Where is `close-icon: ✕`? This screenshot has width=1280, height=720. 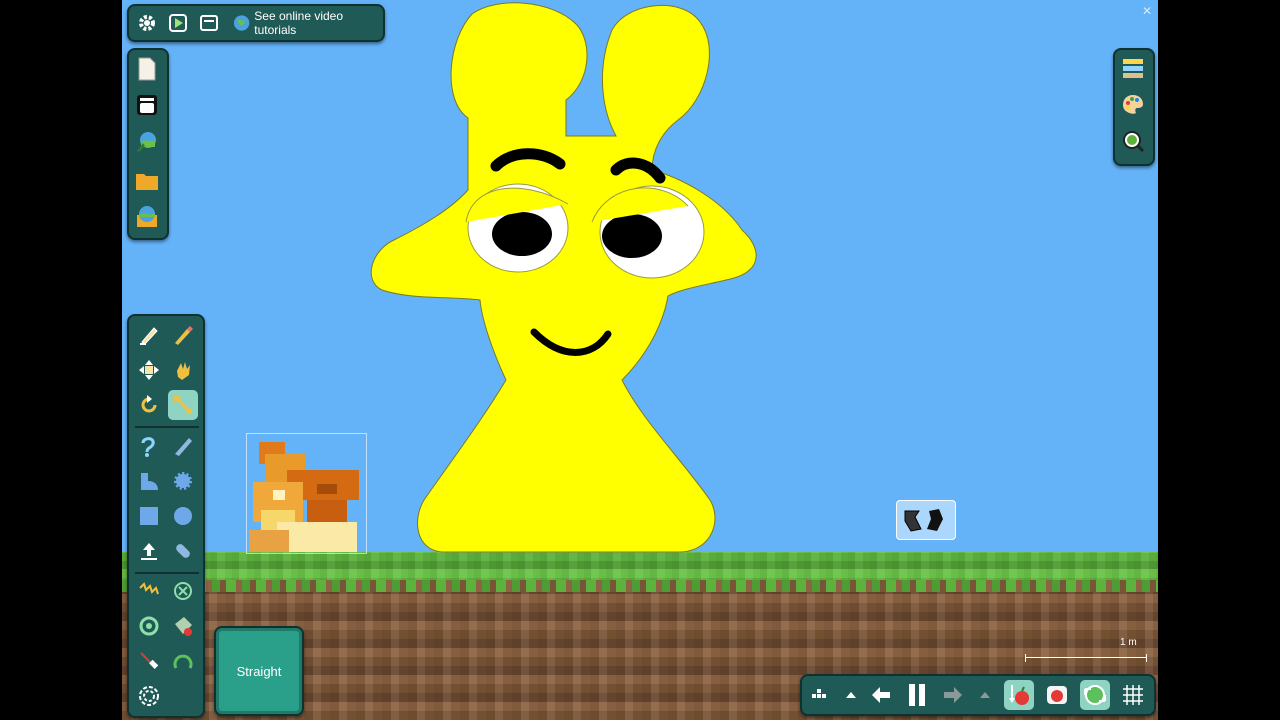
close-icon: ✕ is located at coordinates (1147, 11).